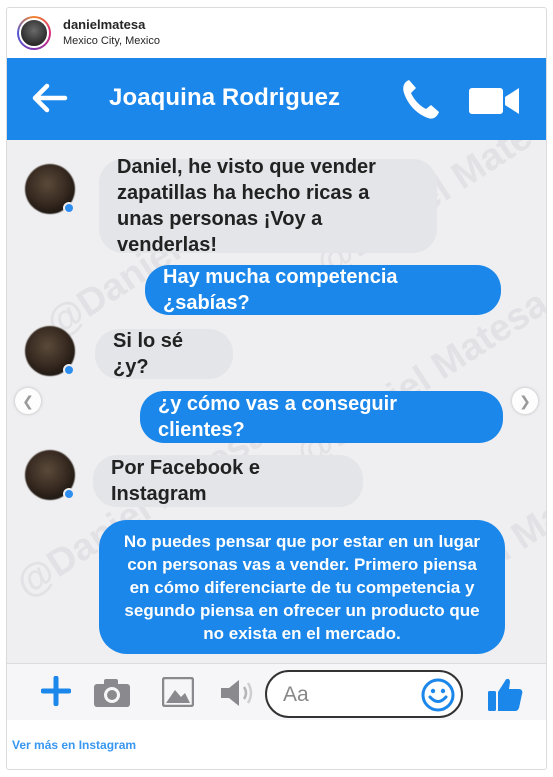 The width and height of the screenshot is (553, 777). Describe the element at coordinates (164, 354) in the screenshot. I see `message-bubble-incoming: Si lo sé ¿y?` at that location.